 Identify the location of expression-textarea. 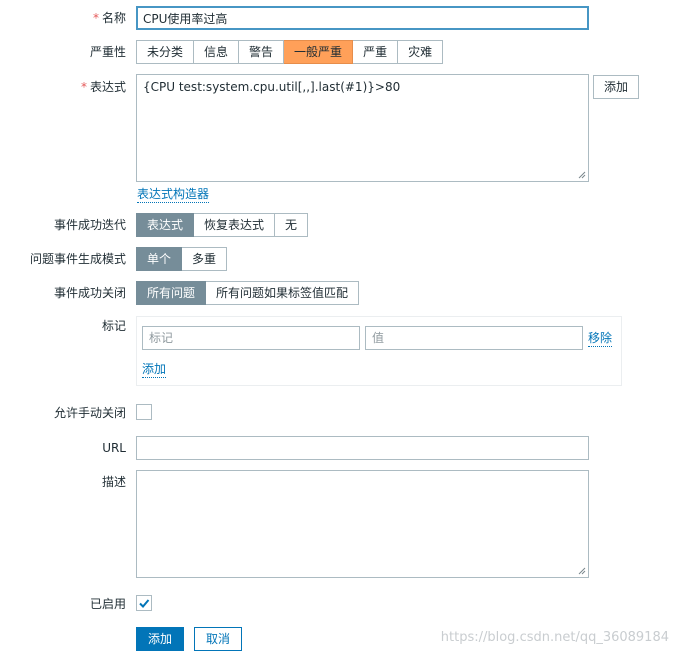
(362, 128).